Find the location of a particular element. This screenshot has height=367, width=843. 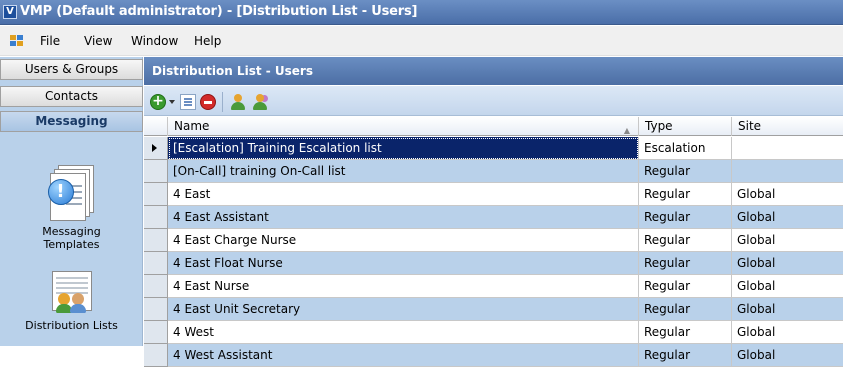

cell-name: 4 West Assistant is located at coordinates (403, 355).